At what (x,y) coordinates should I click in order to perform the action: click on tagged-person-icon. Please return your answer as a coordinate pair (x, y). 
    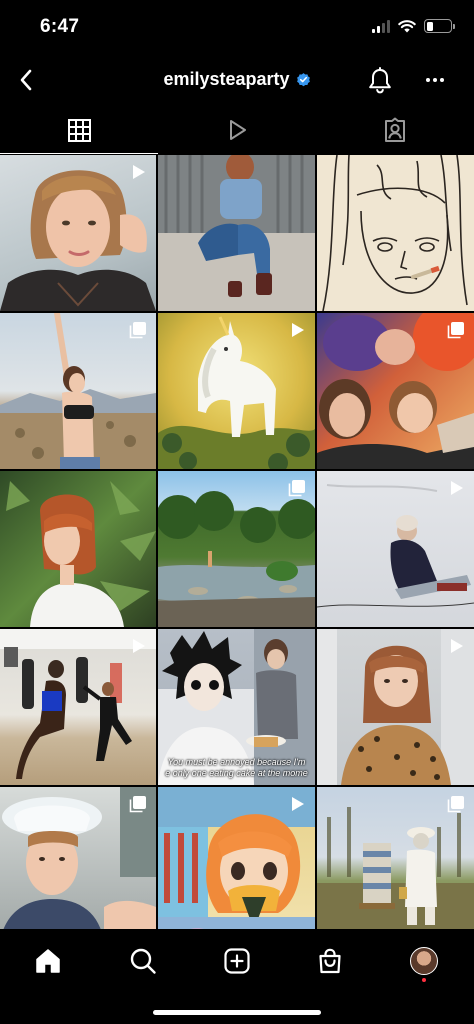
    Looking at the image, I should click on (395, 129).